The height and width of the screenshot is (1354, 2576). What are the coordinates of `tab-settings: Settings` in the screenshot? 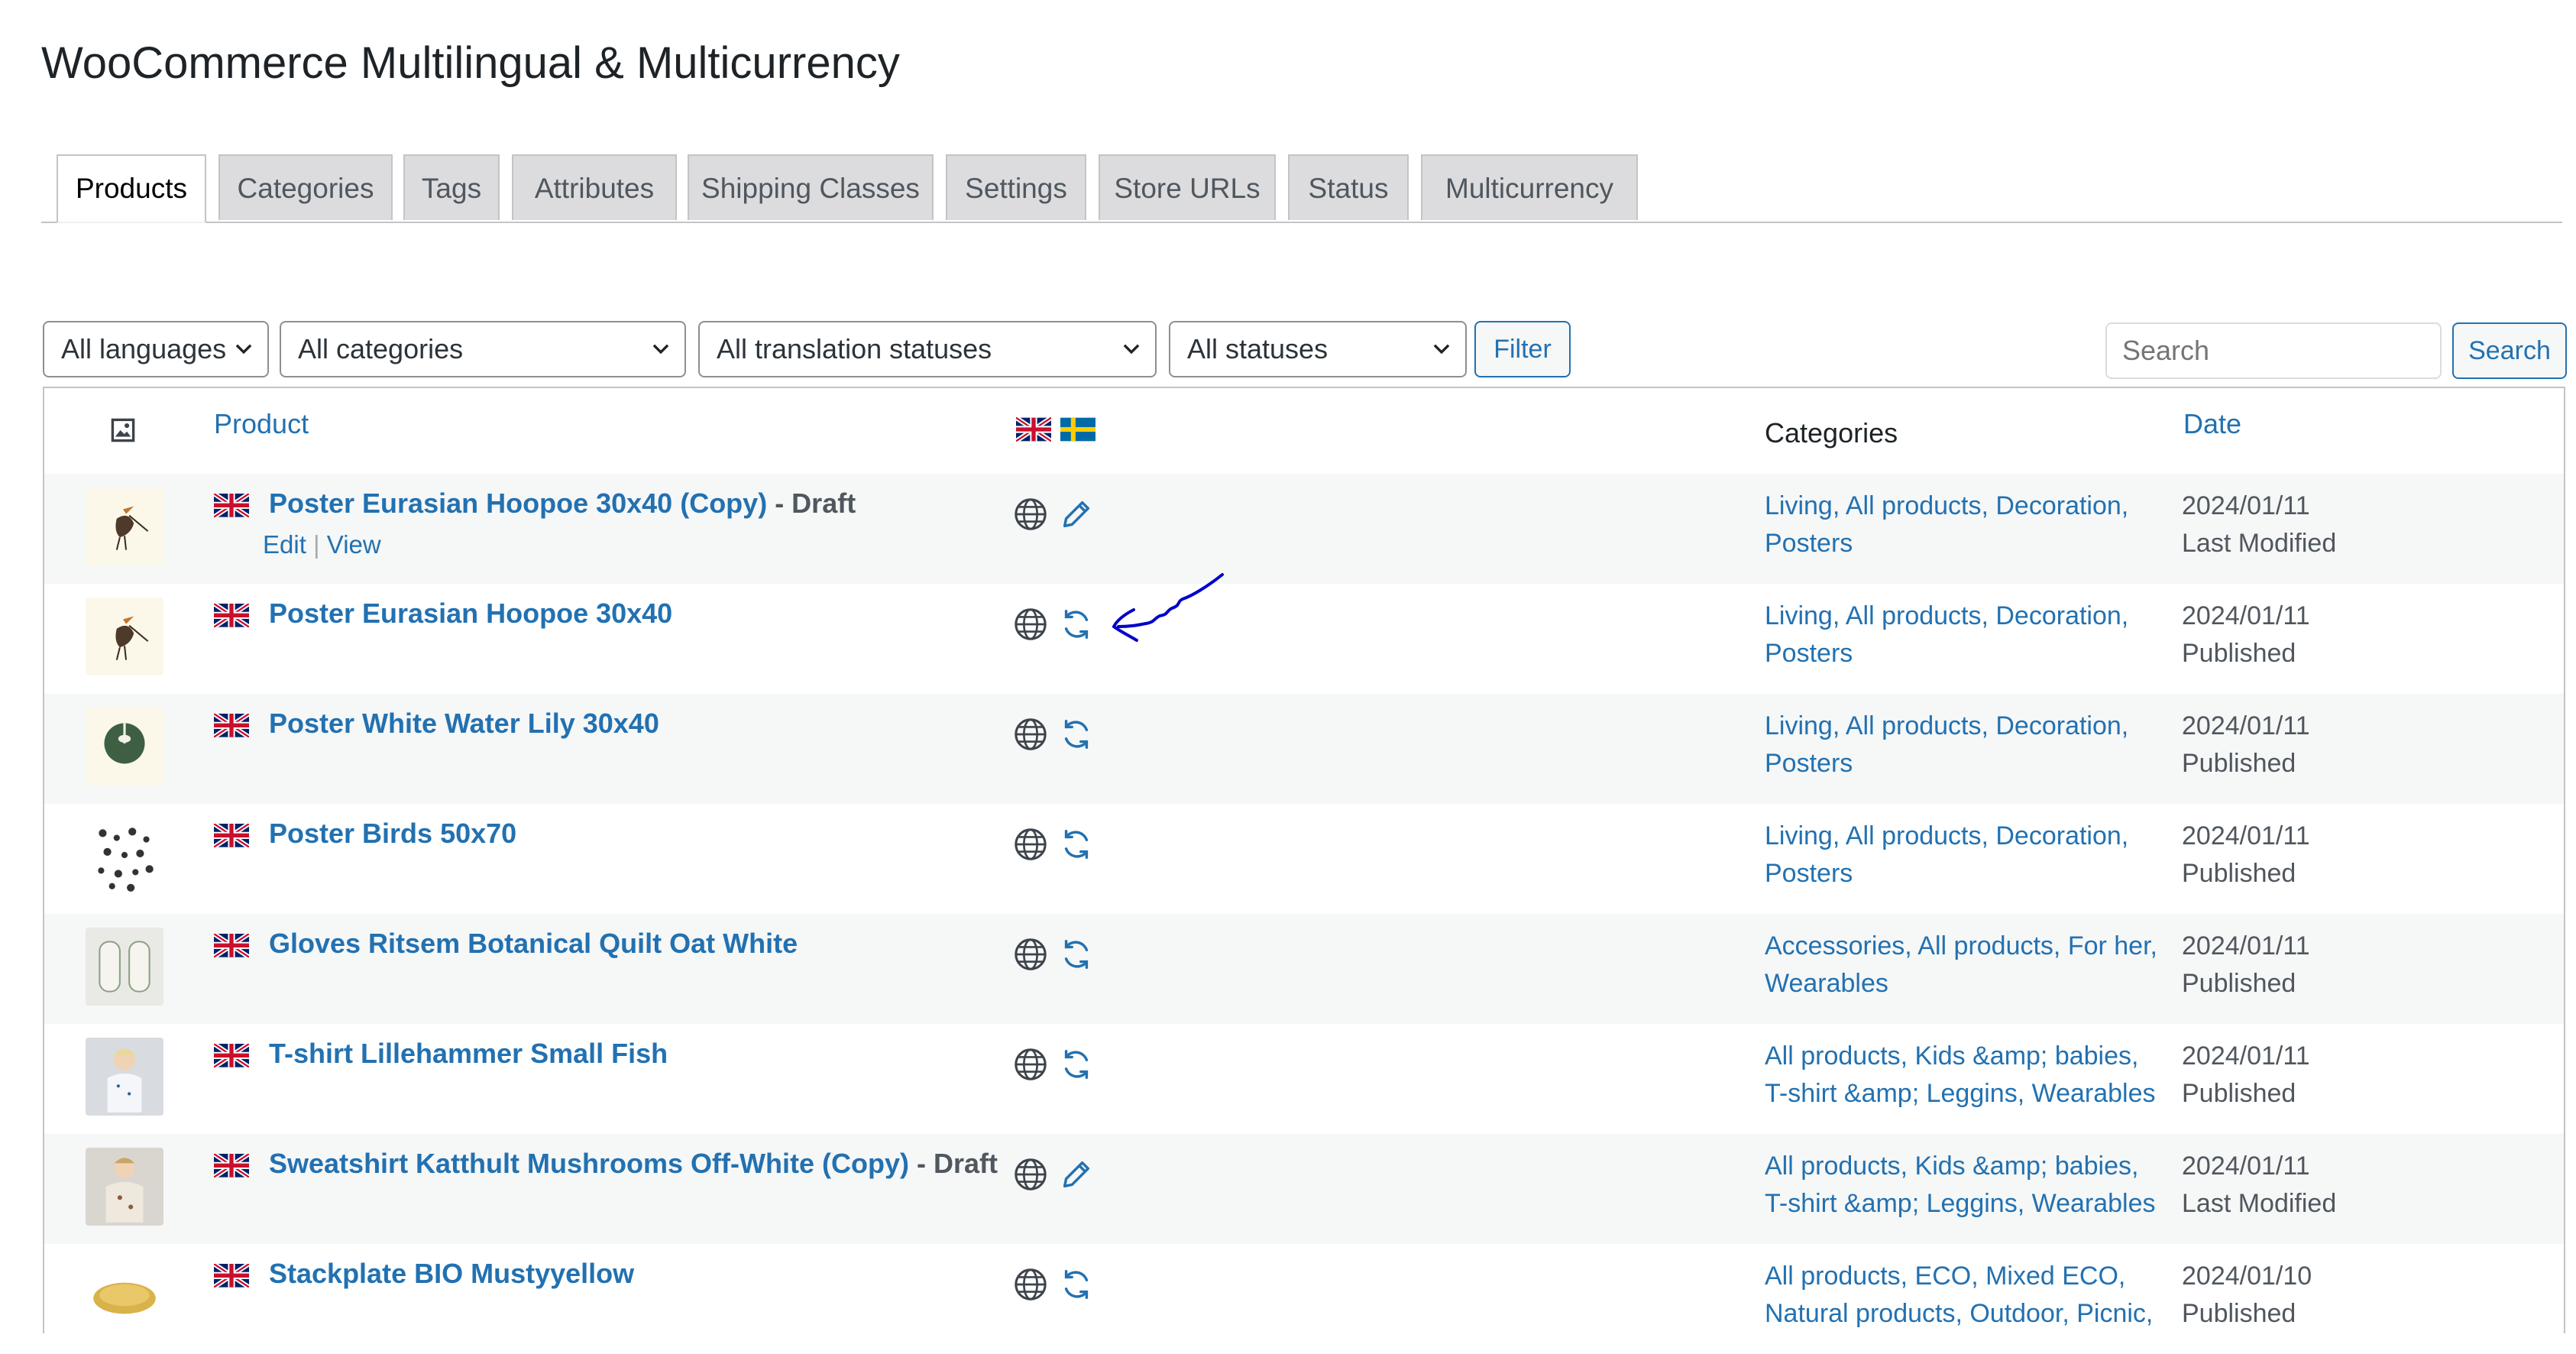 It's located at (1016, 187).